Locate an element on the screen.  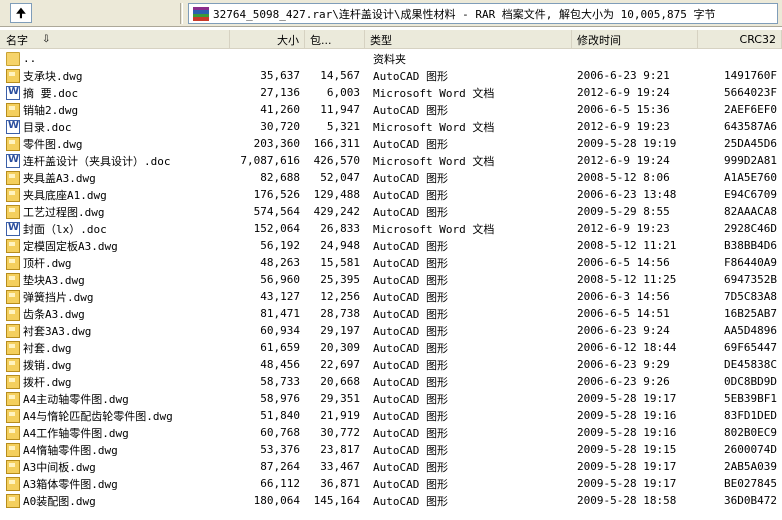
file-name: A4与惰轮匹配齿轮零件图.dwg is located at coordinates (98, 416).